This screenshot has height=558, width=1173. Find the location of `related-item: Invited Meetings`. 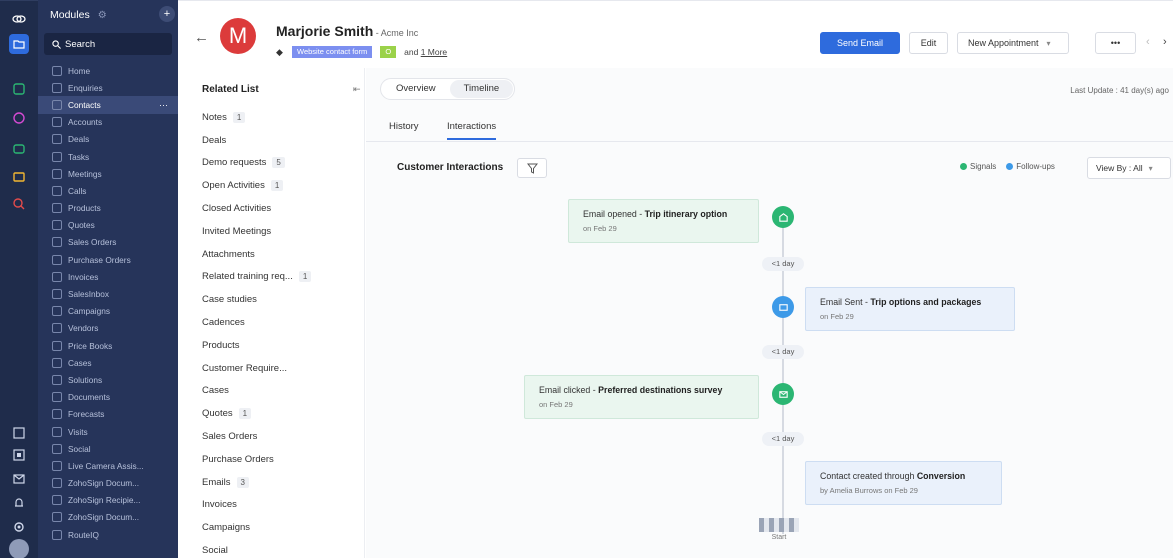

related-item: Invited Meetings is located at coordinates (277, 231).